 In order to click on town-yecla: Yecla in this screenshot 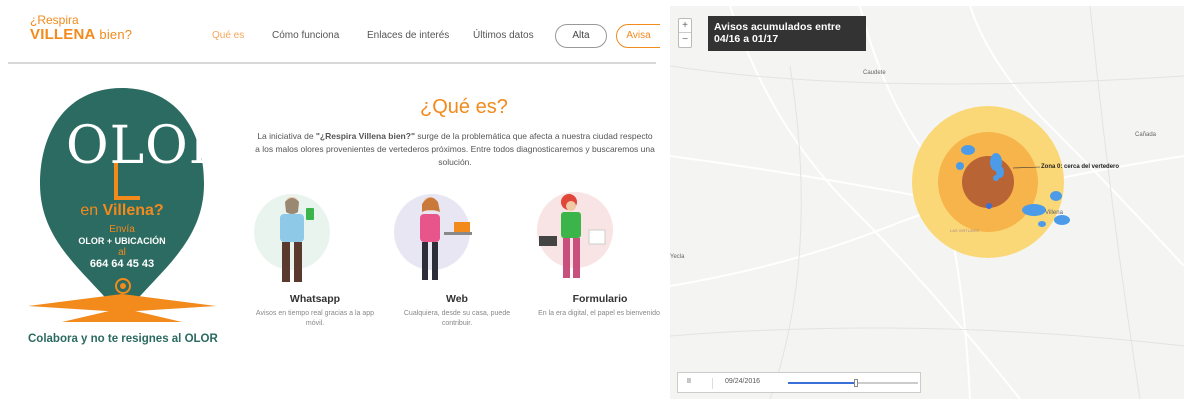, I will do `click(677, 257)`.